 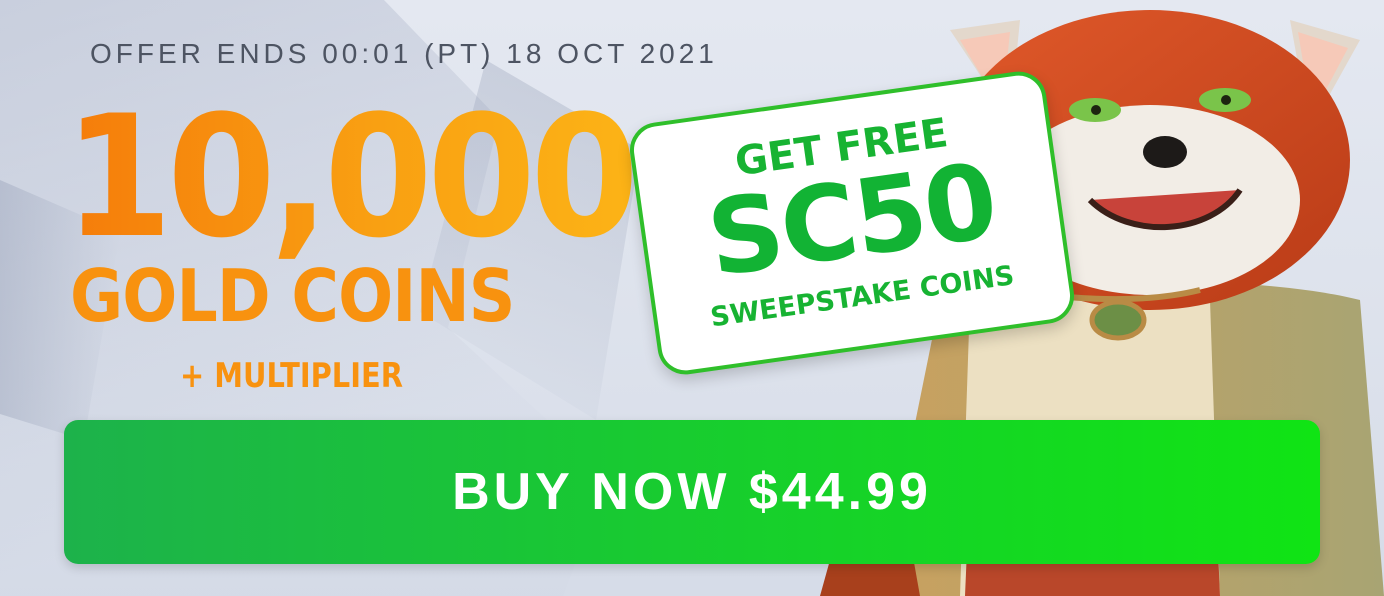 What do you see at coordinates (291, 376) in the screenshot?
I see `multiplier-label: + MULTIPLIER` at bounding box center [291, 376].